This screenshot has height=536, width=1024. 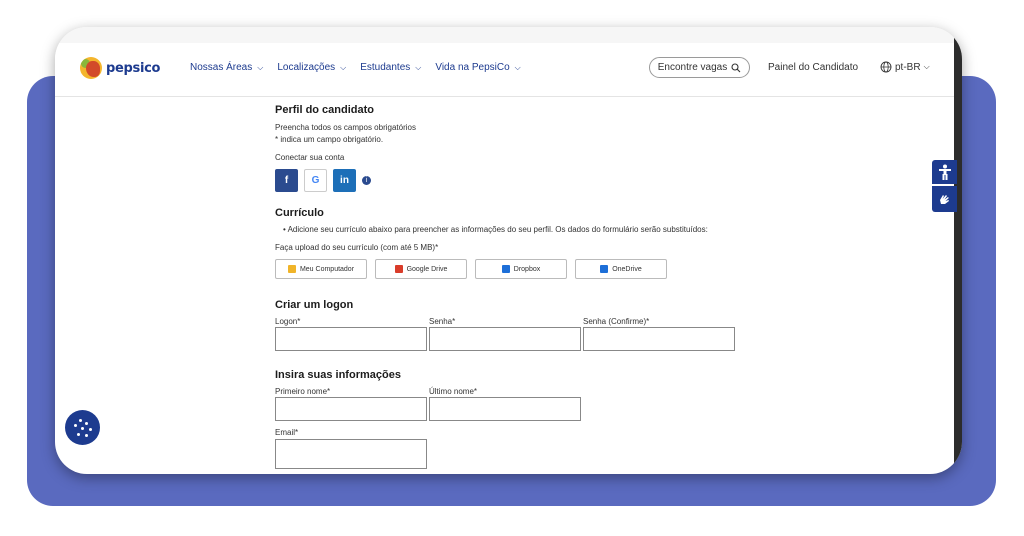 I want to click on facebook-icon: f, so click(x=286, y=180).